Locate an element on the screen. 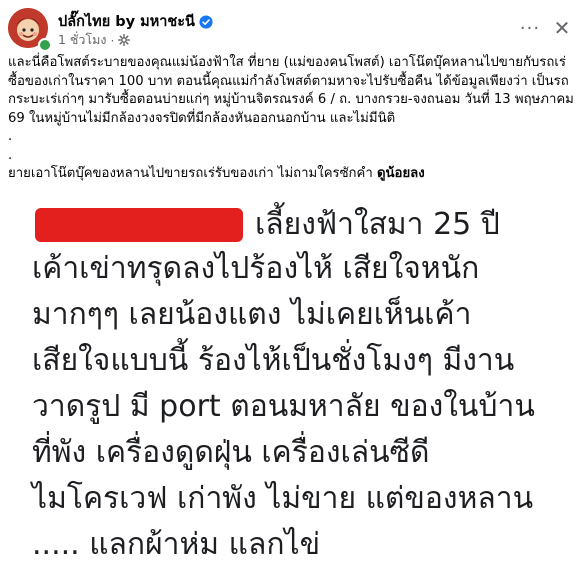 This screenshot has width=584, height=579. redaction-block is located at coordinates (139, 225).